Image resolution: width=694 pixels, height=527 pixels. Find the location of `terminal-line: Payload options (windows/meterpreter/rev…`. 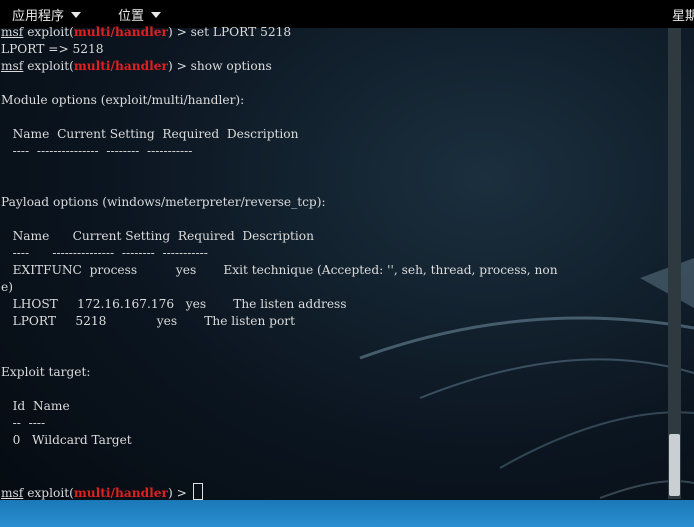

terminal-line: Payload options (windows/meterpreter/rev… is located at coordinates (163, 202).